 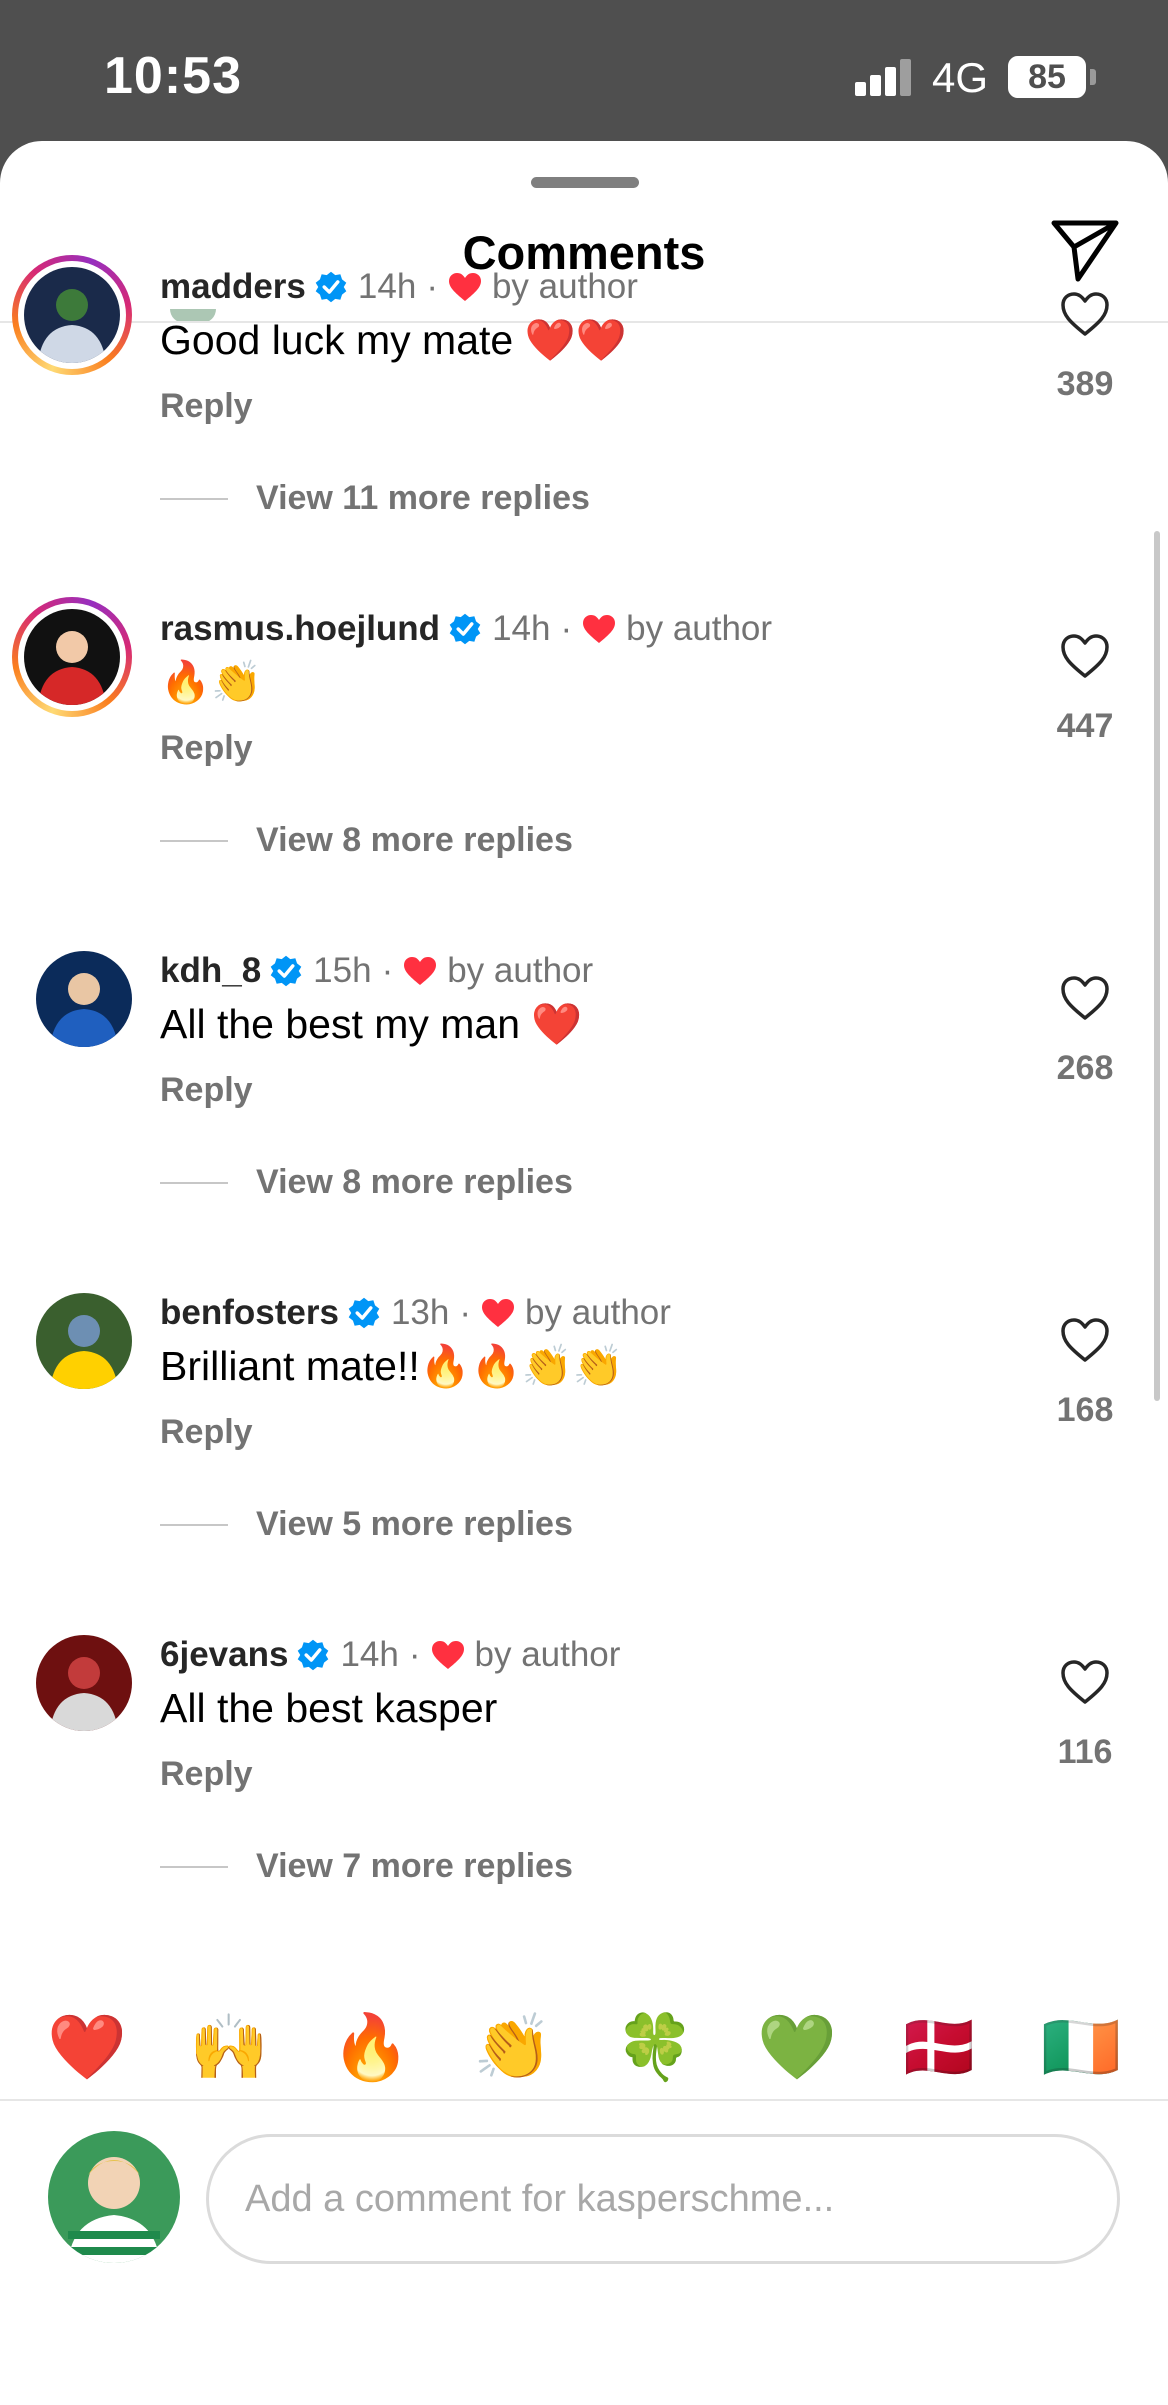 What do you see at coordinates (423, 498) in the screenshot?
I see `view-replies-label: View 11 more replies` at bounding box center [423, 498].